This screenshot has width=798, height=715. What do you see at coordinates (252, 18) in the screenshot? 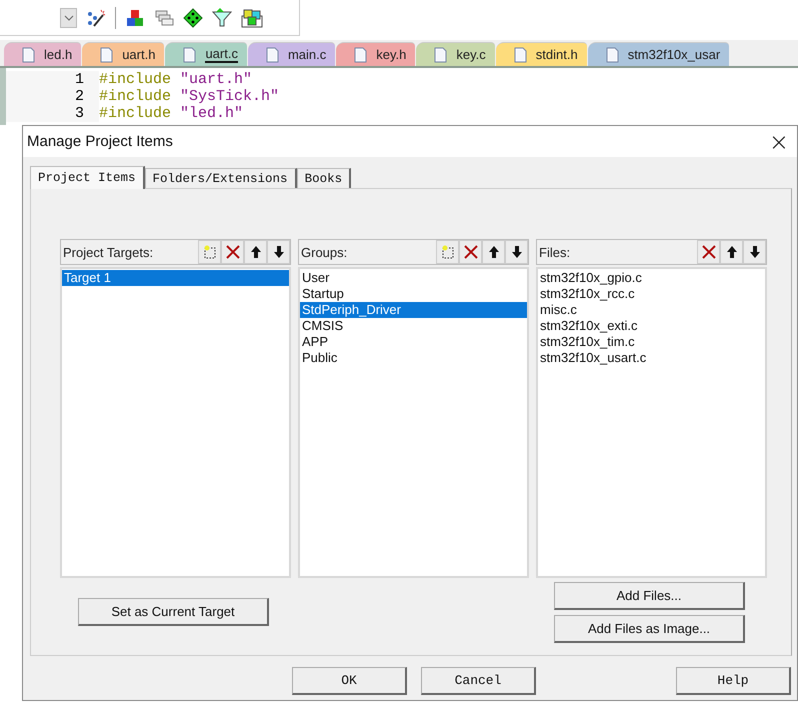
I see `dice-icon` at bounding box center [252, 18].